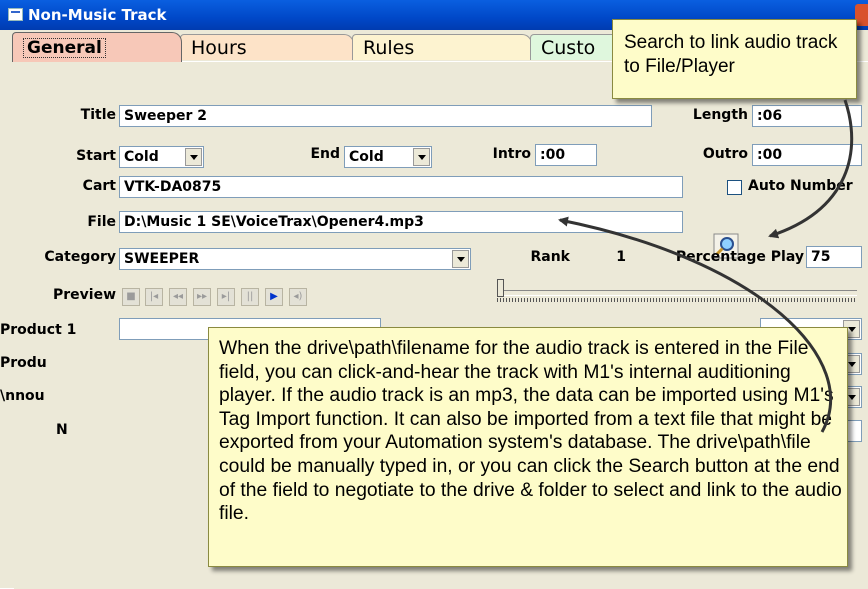  I want to click on auto-number-label: Auto Number, so click(800, 186).